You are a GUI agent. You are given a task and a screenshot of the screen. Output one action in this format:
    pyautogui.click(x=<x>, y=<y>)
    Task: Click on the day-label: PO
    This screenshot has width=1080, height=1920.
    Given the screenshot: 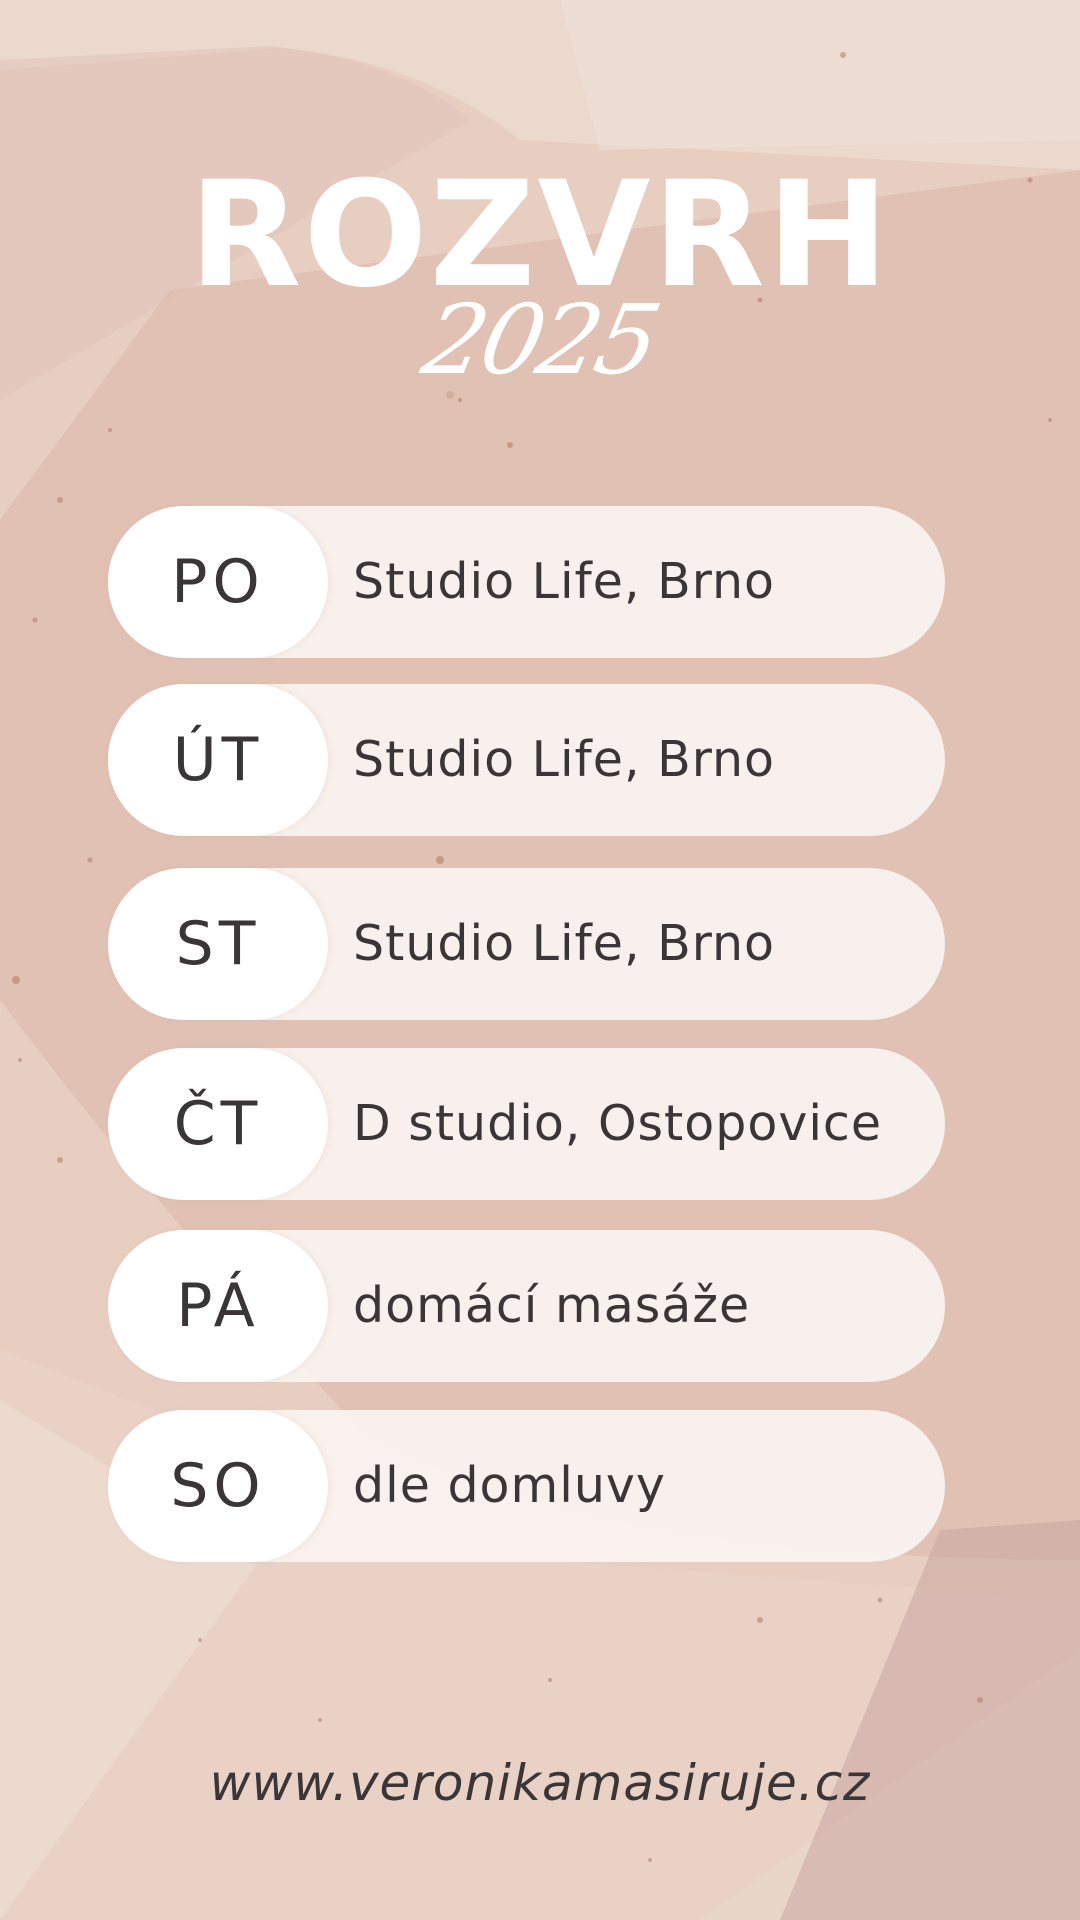 What is the action you would take?
    pyautogui.click(x=218, y=582)
    